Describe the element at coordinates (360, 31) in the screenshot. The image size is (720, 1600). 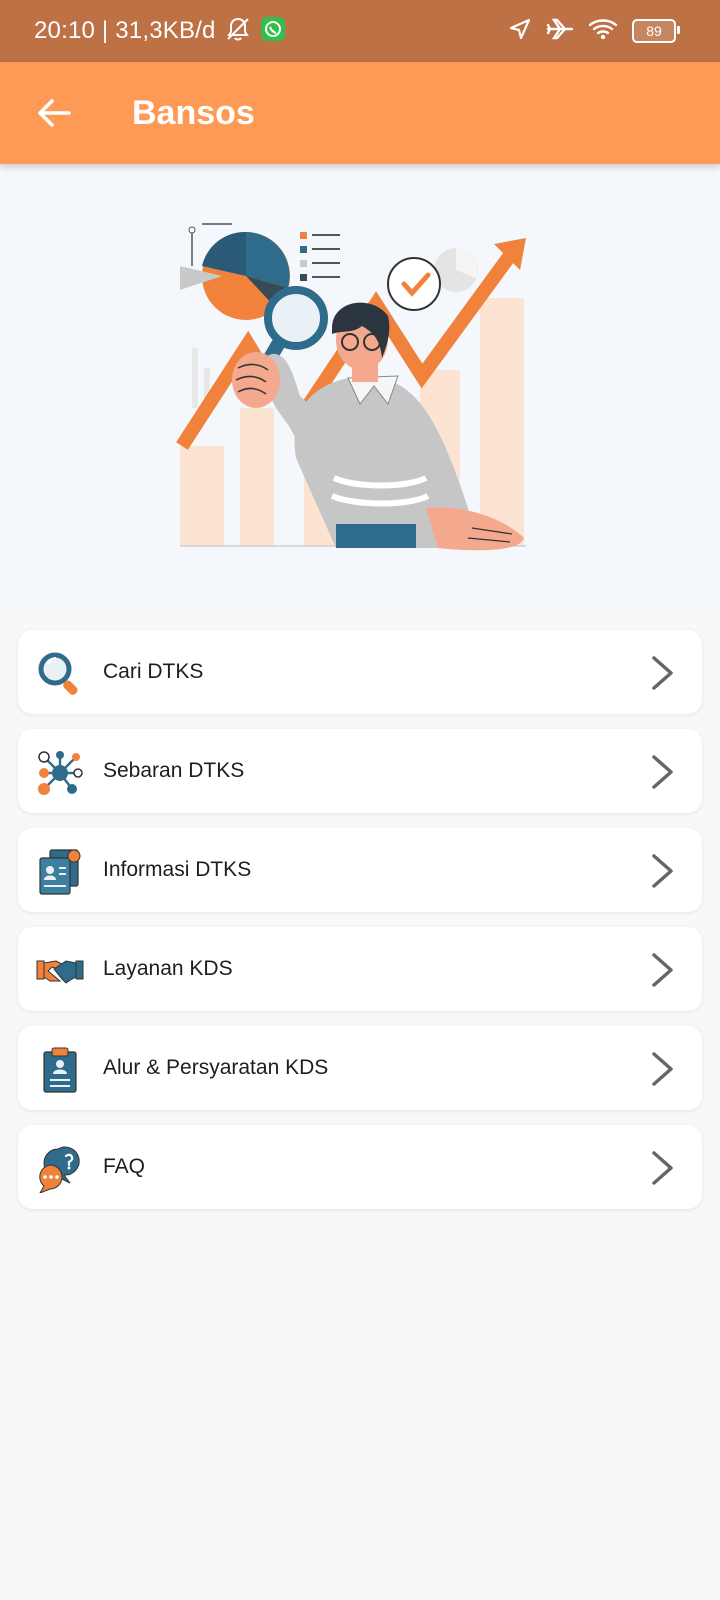
I see `status-bar: 20:10 | 31,3KB/d 89` at that location.